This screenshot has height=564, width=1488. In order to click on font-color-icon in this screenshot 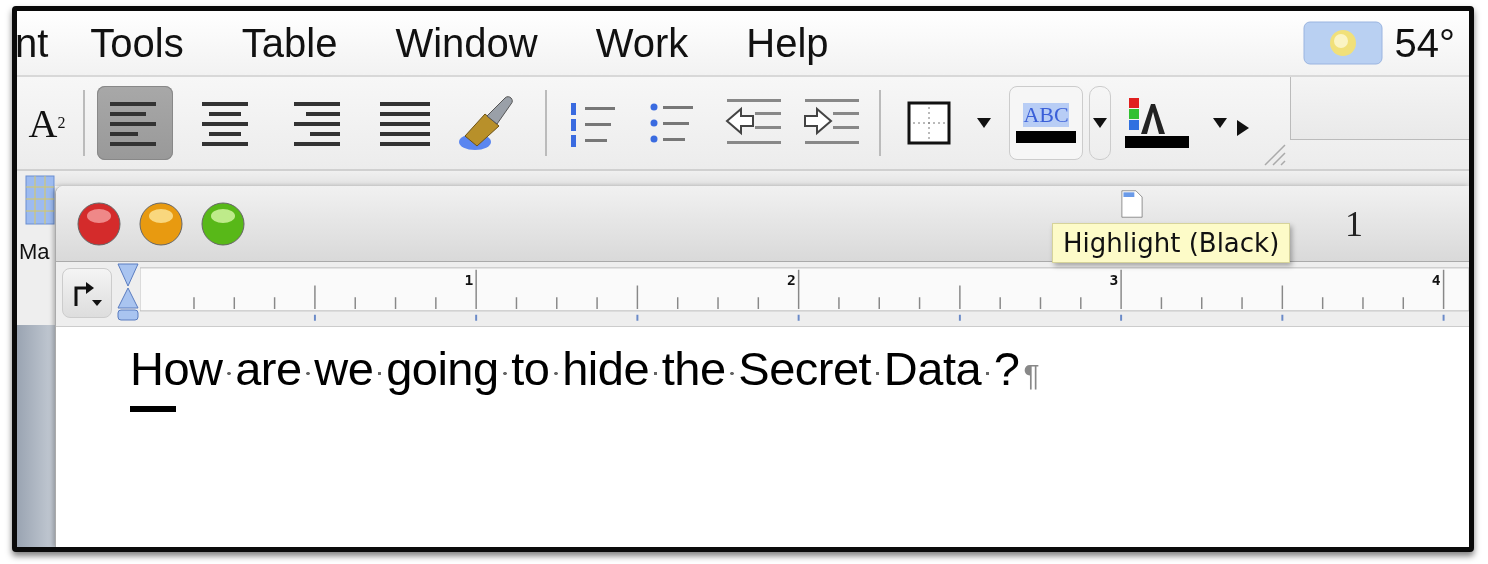, I will do `click(1158, 123)`.